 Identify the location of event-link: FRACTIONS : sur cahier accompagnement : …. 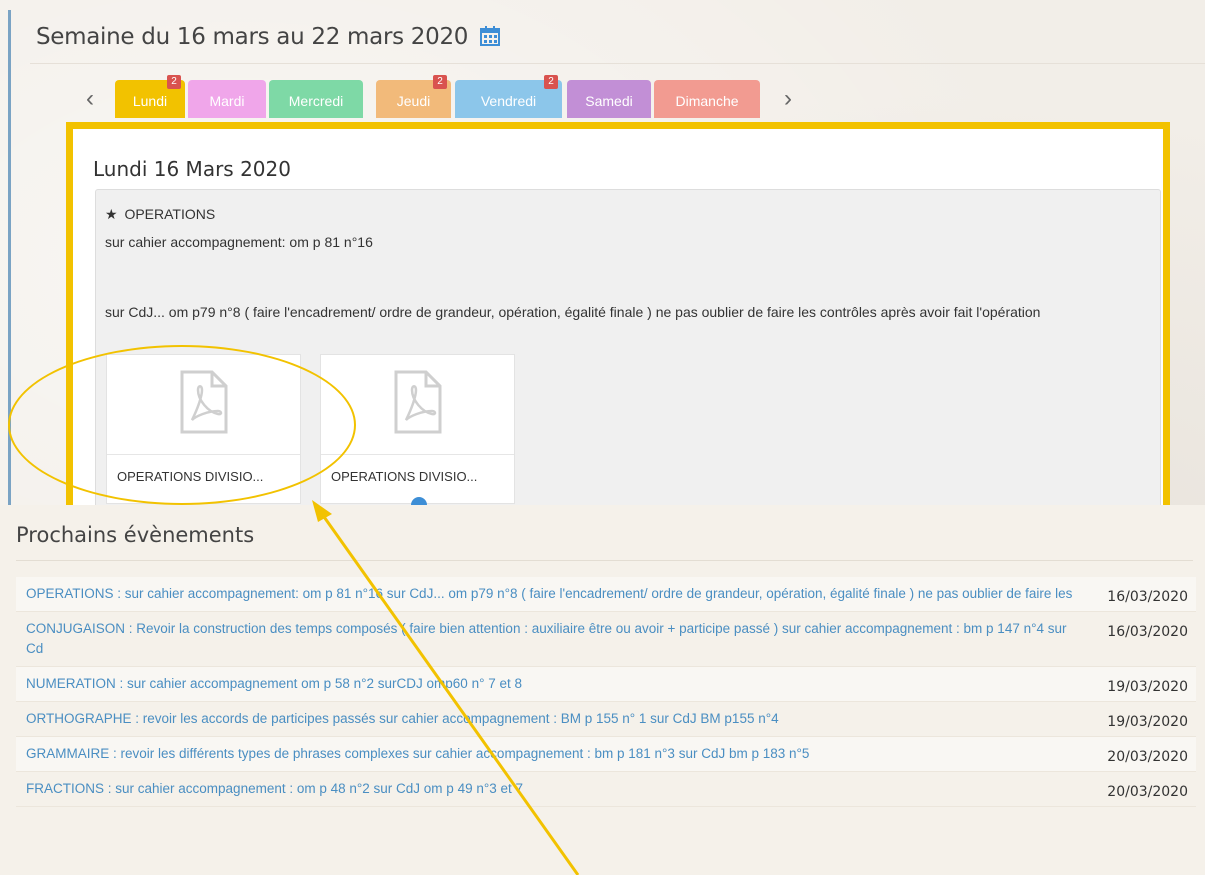
(556, 789).